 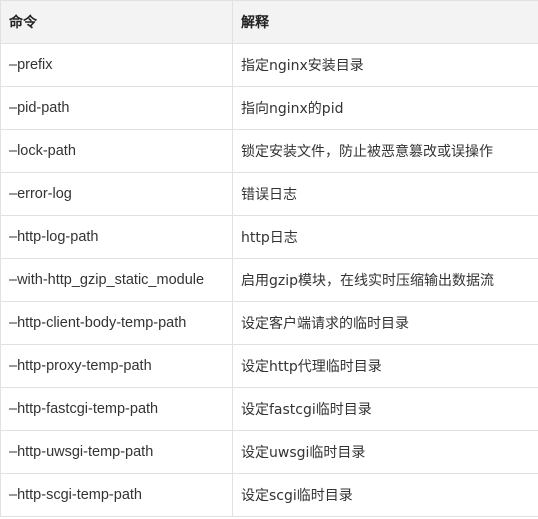 I want to click on description-cell: 锁定安装文件，防止被恶意篡改或误操作, so click(x=385, y=151).